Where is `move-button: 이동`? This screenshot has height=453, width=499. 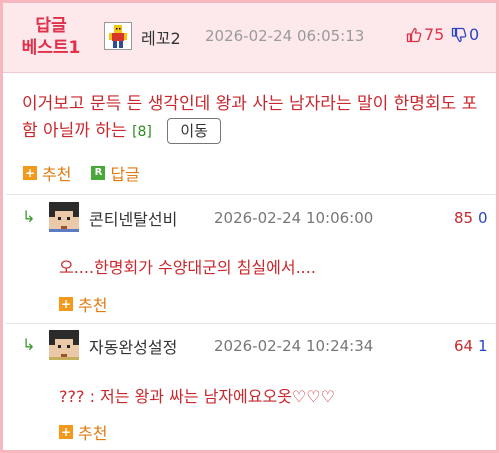
move-button: 이동 is located at coordinates (194, 131).